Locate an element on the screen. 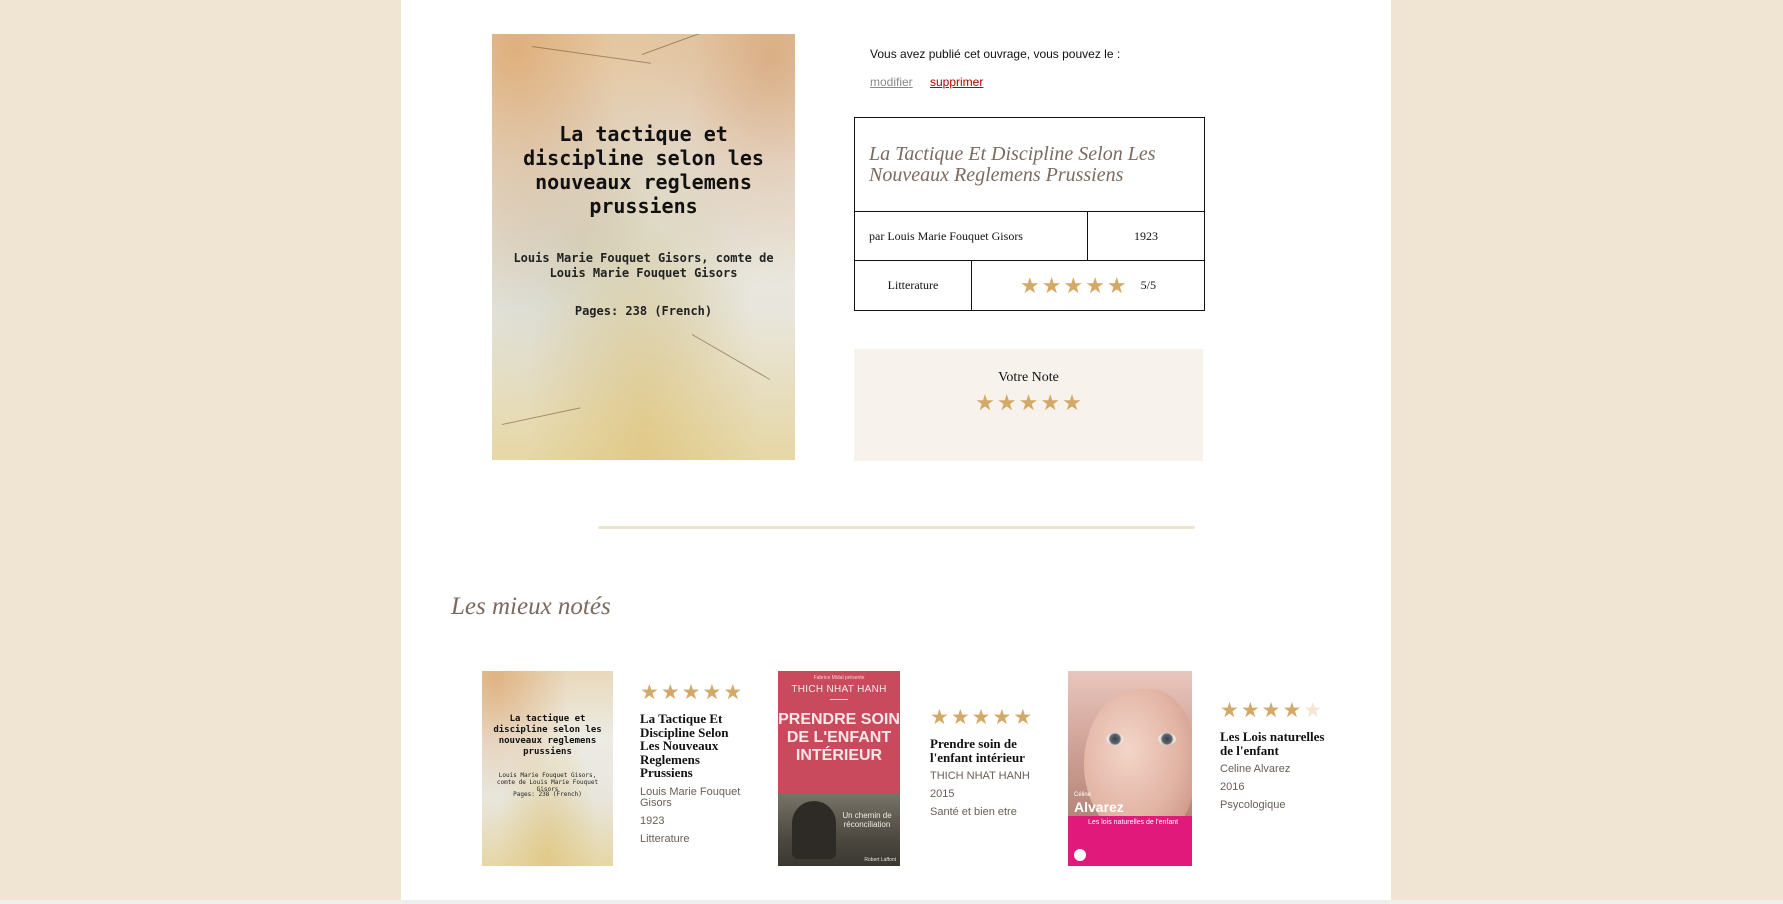 This screenshot has height=904, width=1783. thumb-author-first: Céline is located at coordinates (1083, 795).